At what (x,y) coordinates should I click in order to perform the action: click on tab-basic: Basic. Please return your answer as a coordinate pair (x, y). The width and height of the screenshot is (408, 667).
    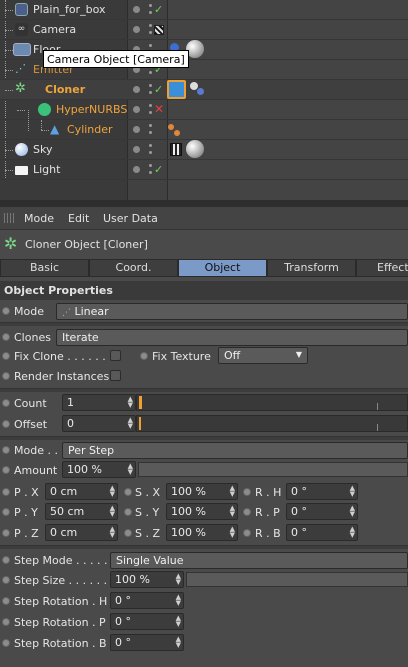
    Looking at the image, I should click on (44, 268).